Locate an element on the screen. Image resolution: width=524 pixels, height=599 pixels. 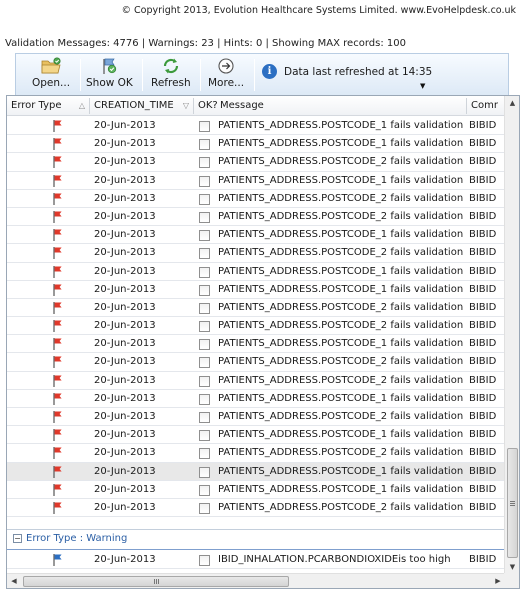
column-header-error-type-label: Error Type is located at coordinates (36, 105).